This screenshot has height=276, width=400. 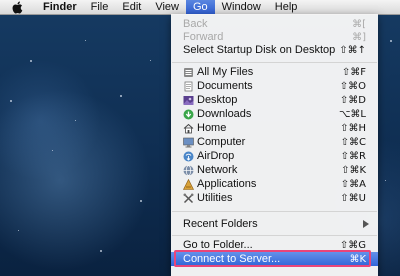 What do you see at coordinates (274, 50) in the screenshot?
I see `menu-item-select-startup-disk: Select Startup Disk on Desktop ⇧⌘↑` at bounding box center [274, 50].